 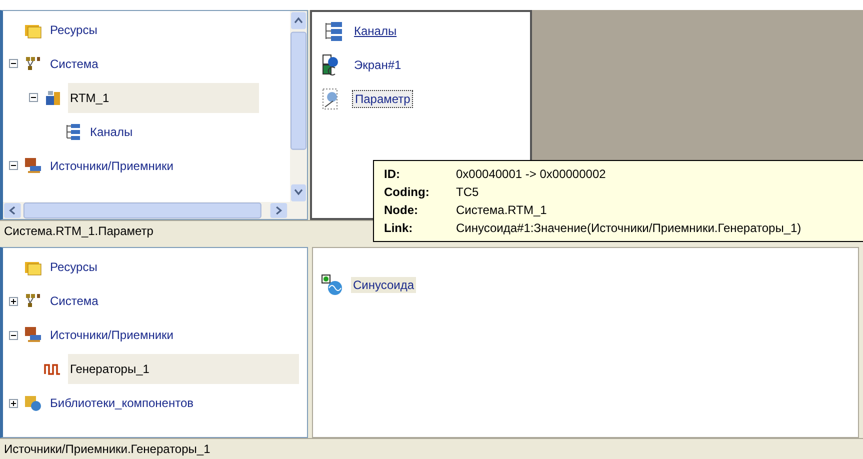 I want to click on network-icon, so click(x=33, y=63).